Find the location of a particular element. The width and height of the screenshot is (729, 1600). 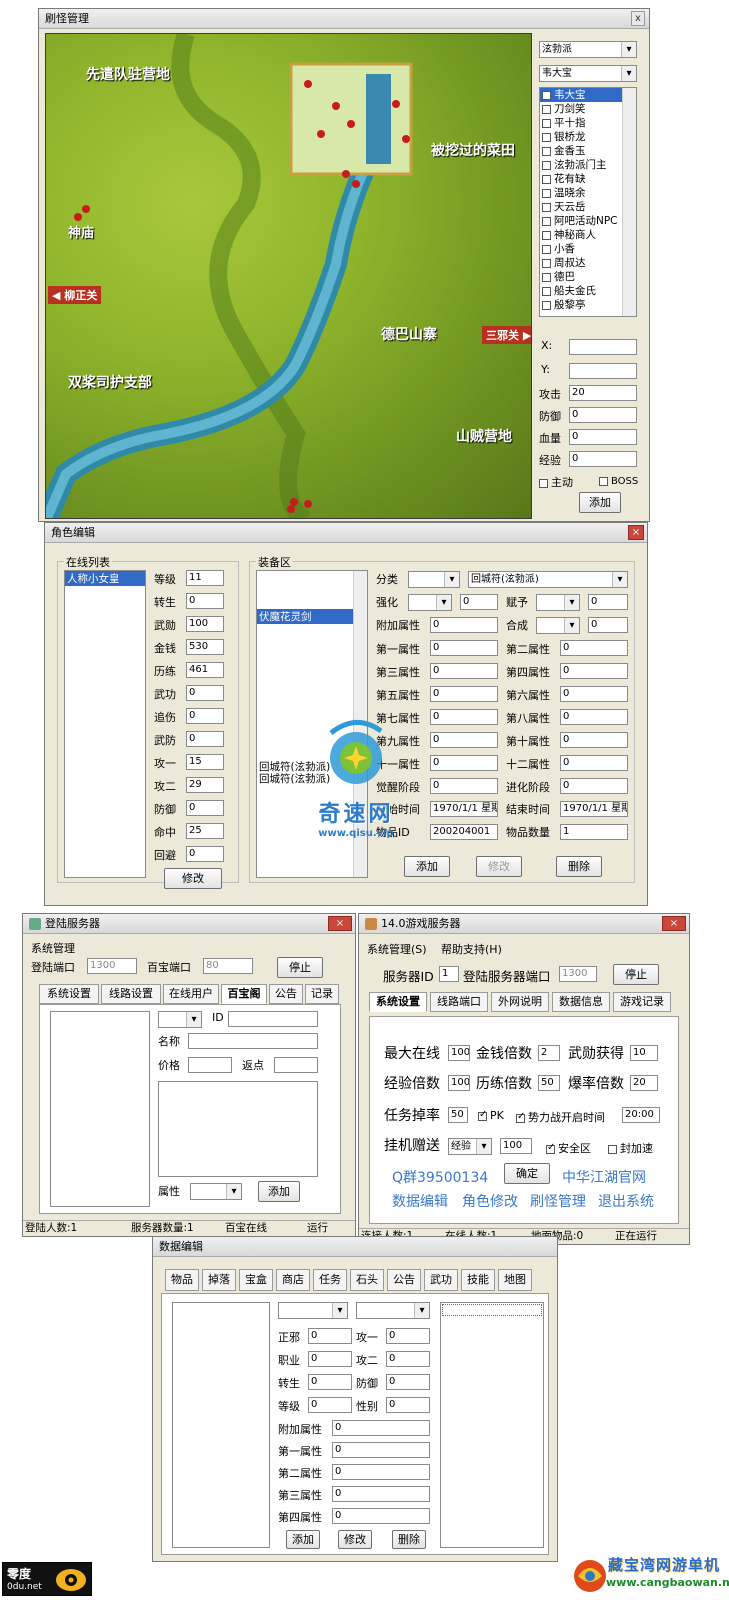

qq-group-link: Q群39500134 is located at coordinates (440, 1177).